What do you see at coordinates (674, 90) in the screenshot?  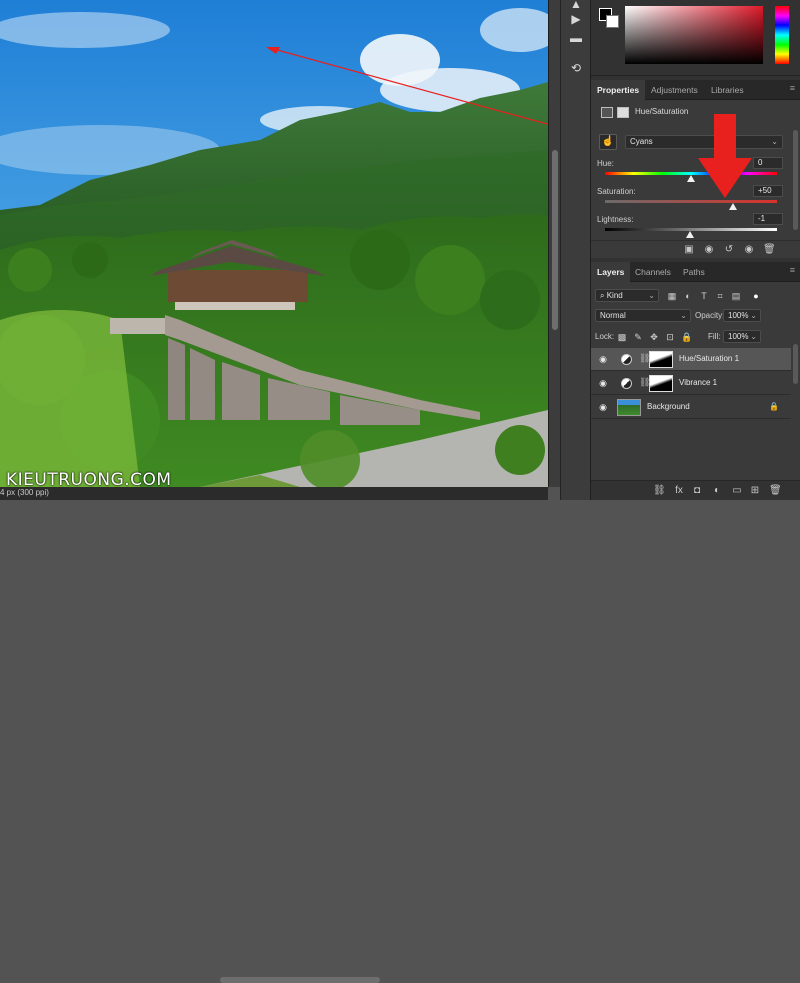 I see `tab-adjustments: Adjustments` at bounding box center [674, 90].